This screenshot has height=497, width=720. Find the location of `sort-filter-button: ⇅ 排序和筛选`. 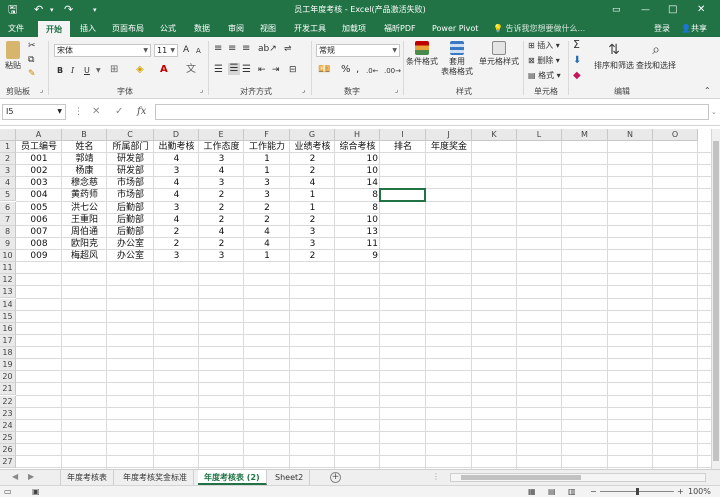

sort-filter-button: ⇅ 排序和筛选 is located at coordinates (614, 56).